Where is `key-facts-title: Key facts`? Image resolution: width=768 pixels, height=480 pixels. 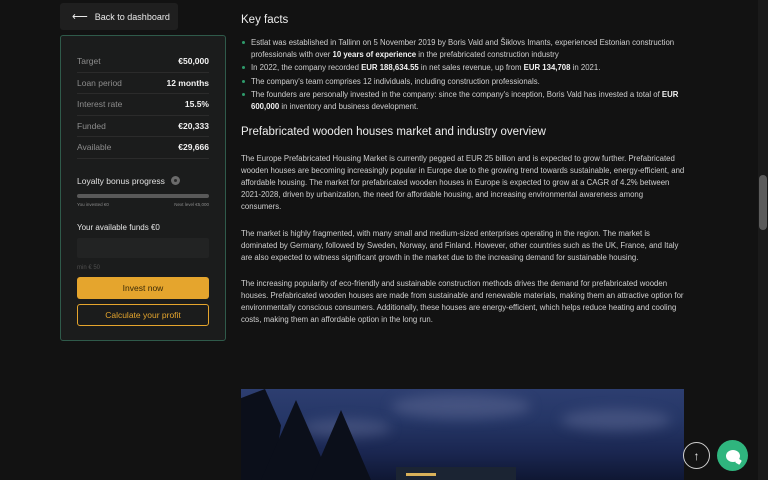
key-facts-title: Key facts is located at coordinates (265, 20).